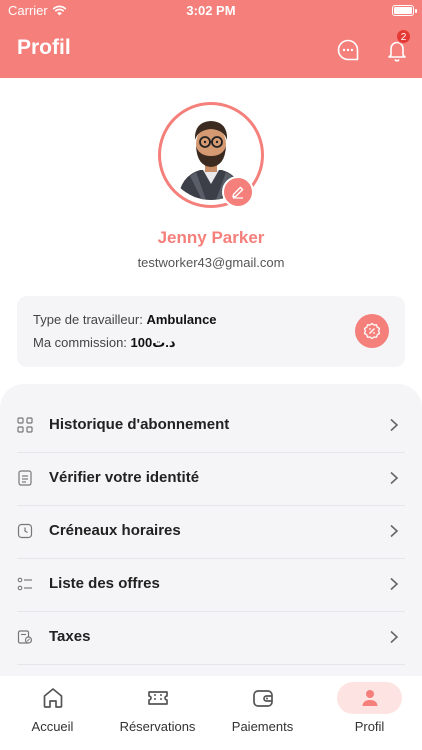  Describe the element at coordinates (403, 36) in the screenshot. I see `notification-badge: 2` at that location.